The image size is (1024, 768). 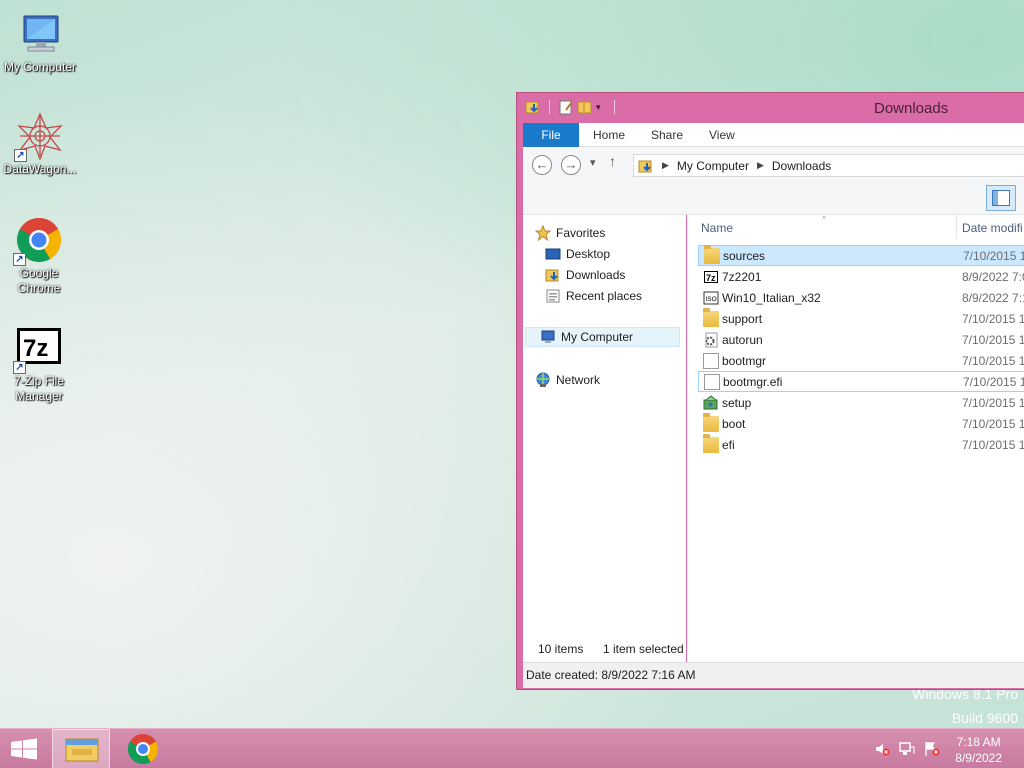 What do you see at coordinates (861, 402) in the screenshot?
I see `file-row: setup 7/10/2015 10` at bounding box center [861, 402].